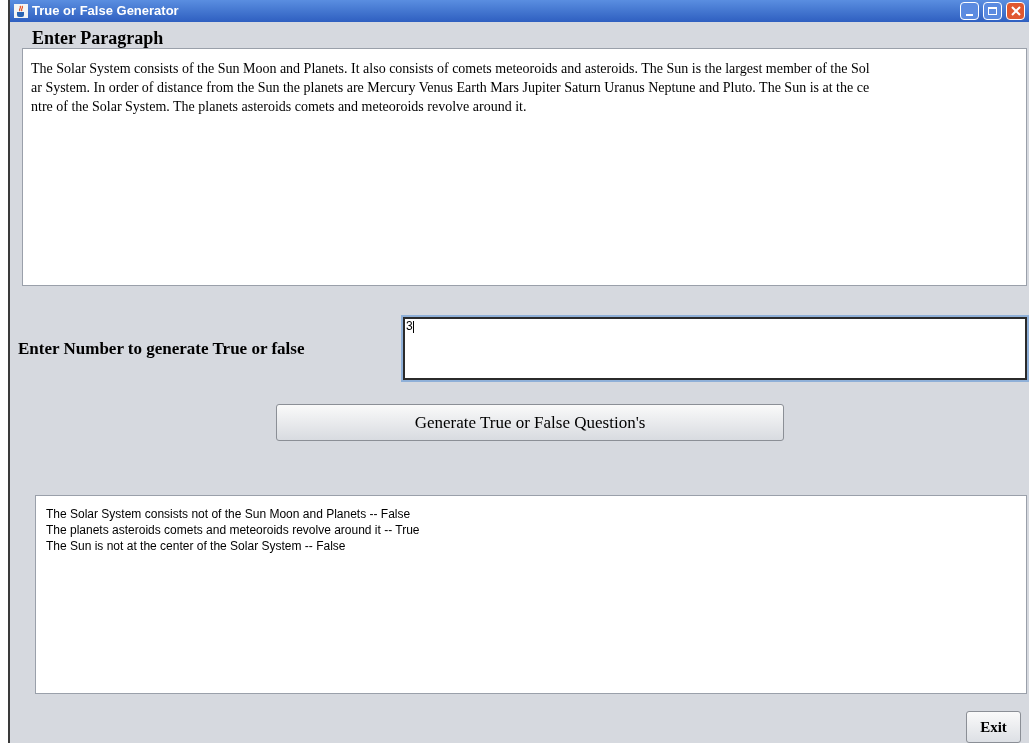 The image size is (1029, 743). What do you see at coordinates (228, 513) in the screenshot?
I see `result-line: The Solar System consists not of the Sun Moon and Planets -- False` at bounding box center [228, 513].